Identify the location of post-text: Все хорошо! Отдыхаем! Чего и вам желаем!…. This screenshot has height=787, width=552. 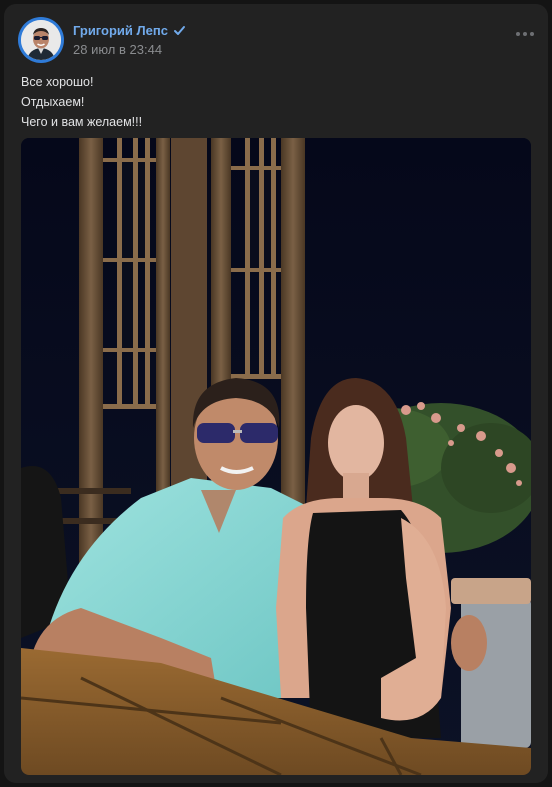
(81, 102).